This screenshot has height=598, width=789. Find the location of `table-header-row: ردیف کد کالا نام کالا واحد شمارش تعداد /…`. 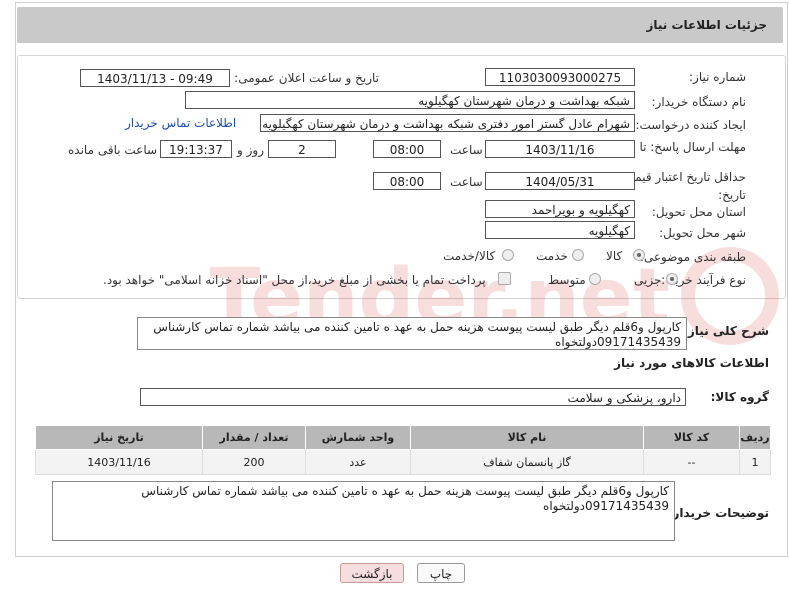

table-header-row: ردیف کد کالا نام کالا واحد شمارش تعداد /… is located at coordinates (403, 437).